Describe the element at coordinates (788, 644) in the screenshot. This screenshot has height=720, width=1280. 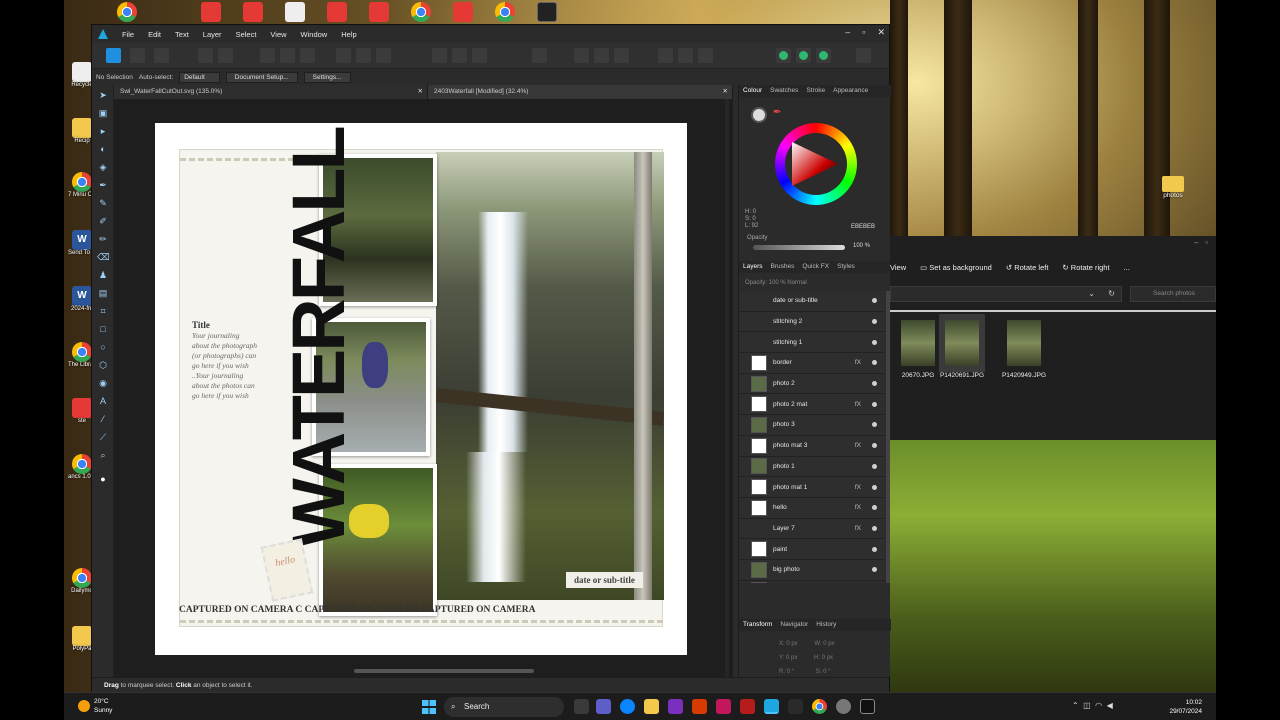
I see `x-field: X: 0 px` at that location.